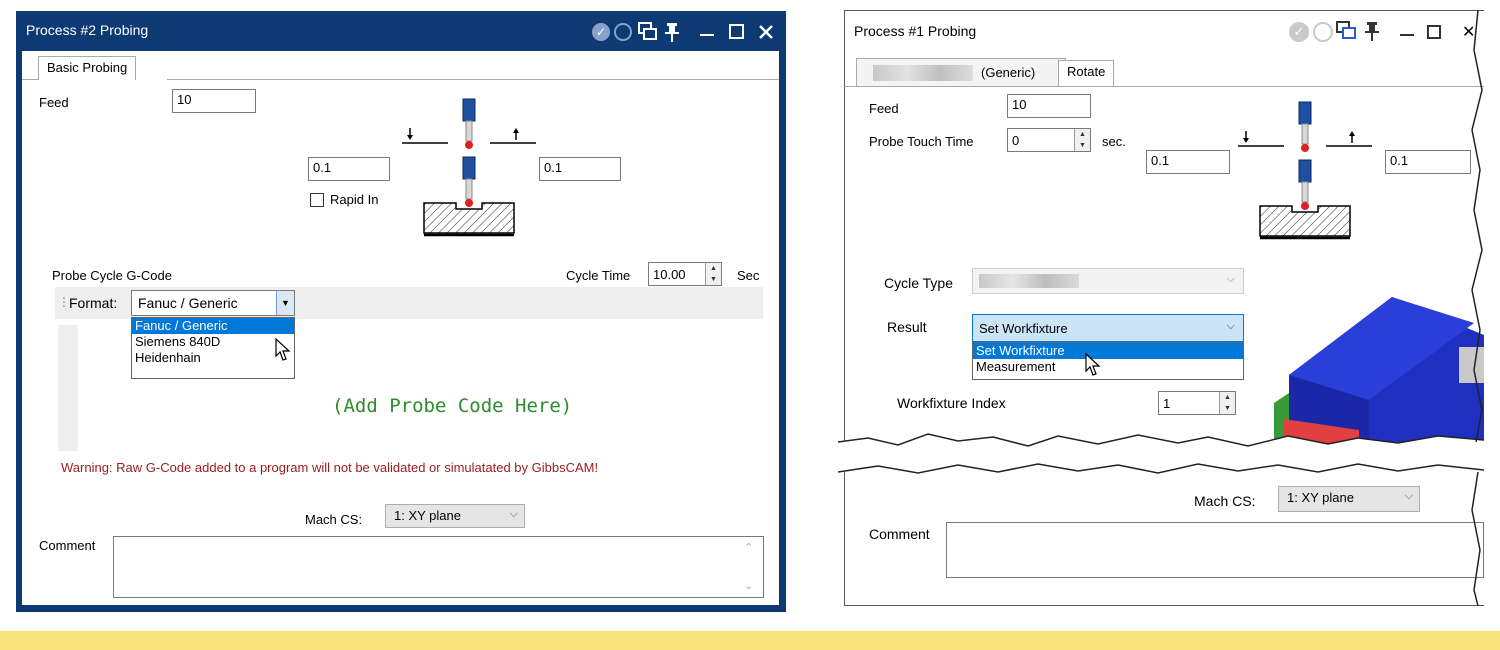 This screenshot has height=650, width=1500. Describe the element at coordinates (1023, 328) in the screenshot. I see `result-selected-value: Set Workfixture` at that location.